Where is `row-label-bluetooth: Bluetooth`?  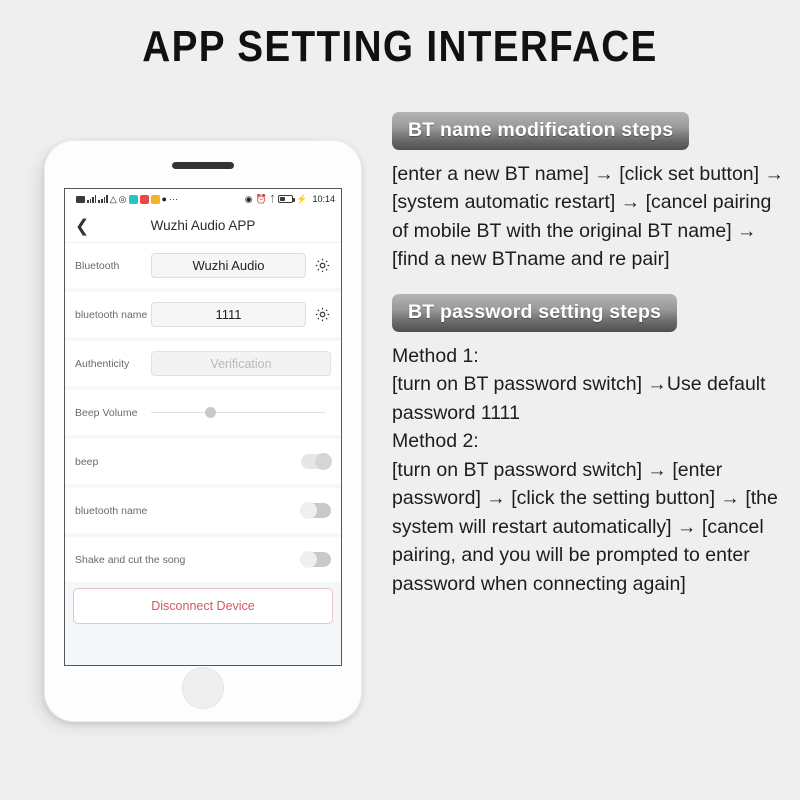 row-label-bluetooth: Bluetooth is located at coordinates (97, 265).